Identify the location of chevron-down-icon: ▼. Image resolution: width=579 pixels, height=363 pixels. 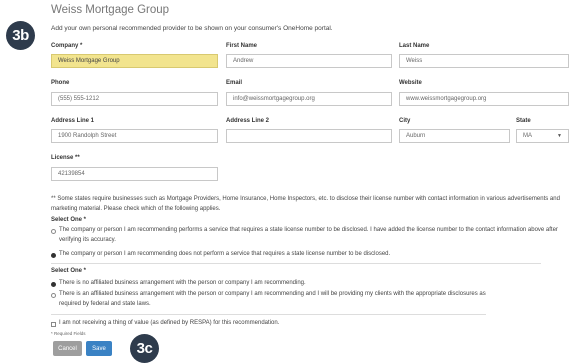
(559, 136).